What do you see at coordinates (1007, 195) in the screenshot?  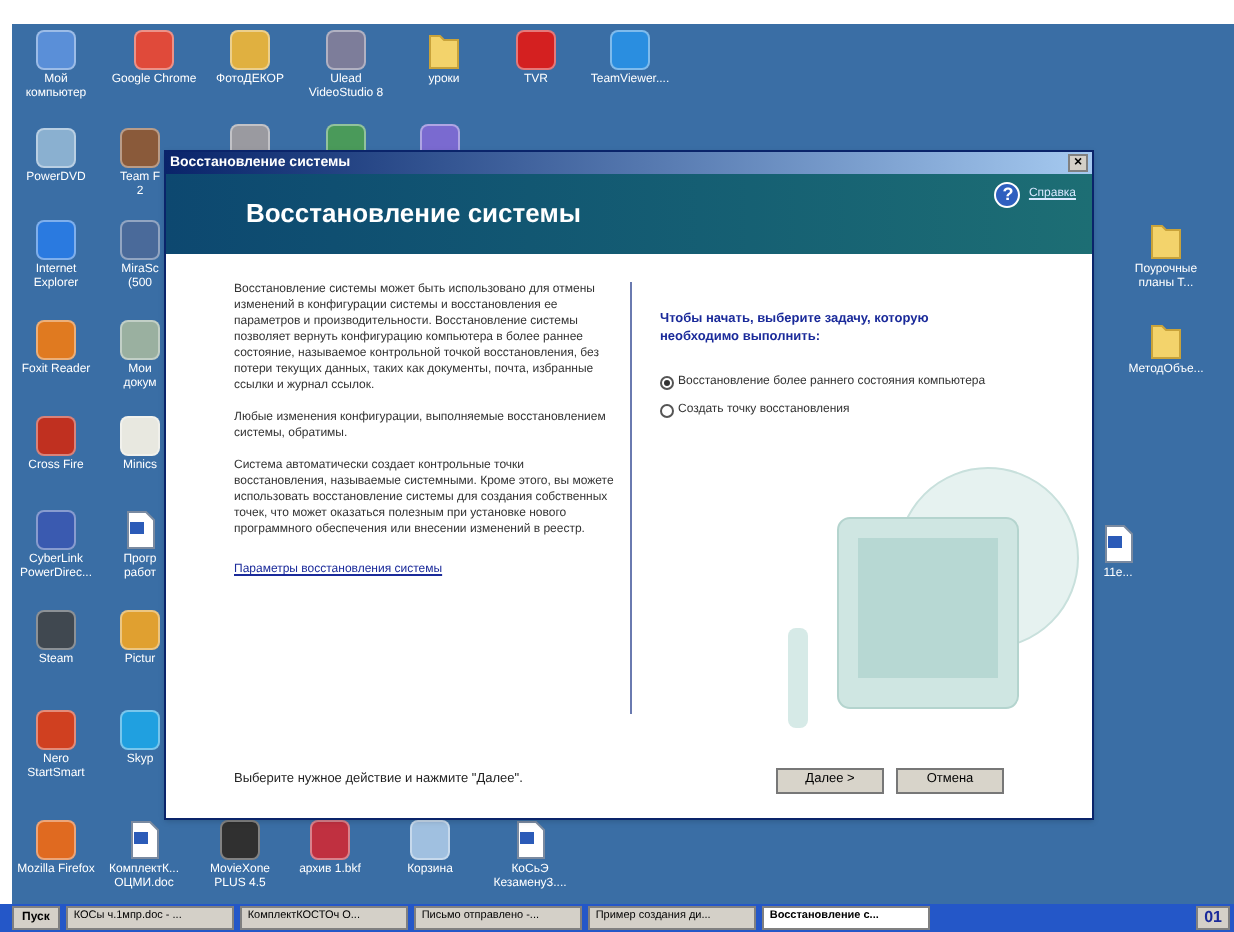 I see `help-icon: ?` at bounding box center [1007, 195].